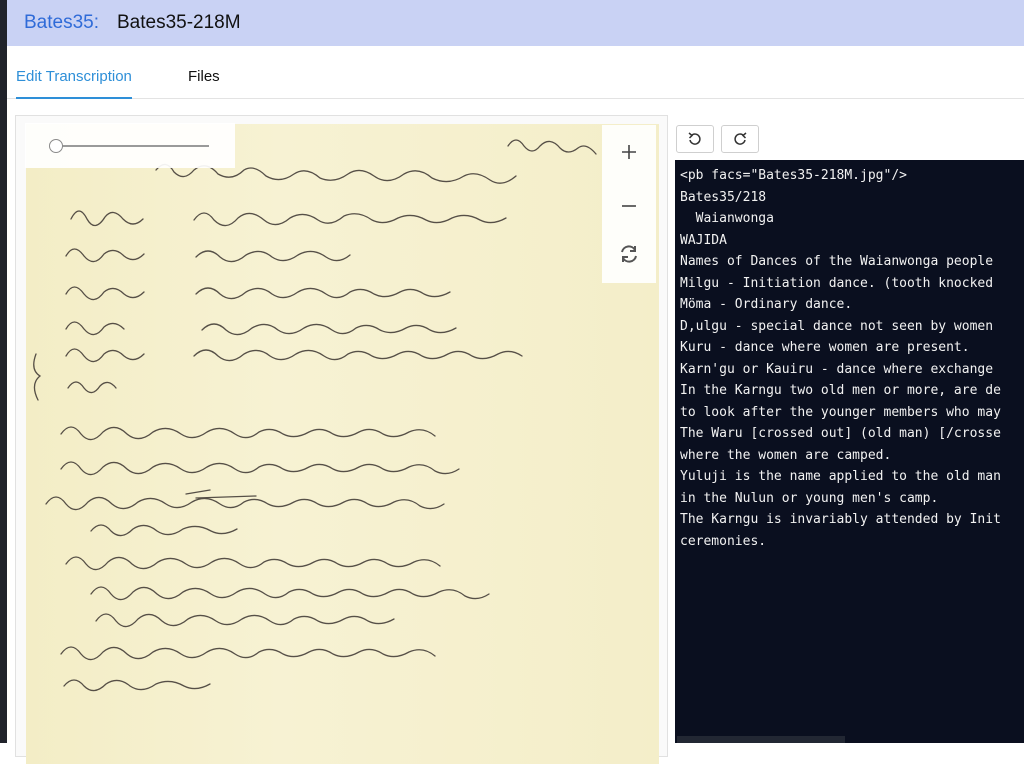 The height and width of the screenshot is (764, 1024). I want to click on page-header: Bates35: Bates35-218M, so click(515, 23).